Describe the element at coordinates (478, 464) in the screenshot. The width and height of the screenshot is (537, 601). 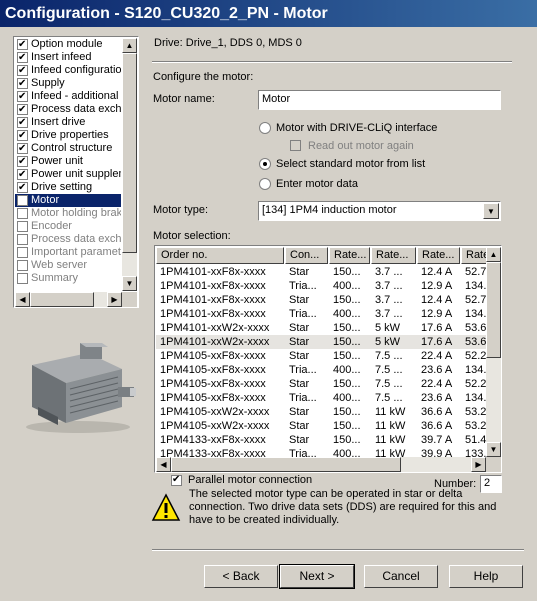
I see `grid-scroll-right-icon: ▶` at that location.